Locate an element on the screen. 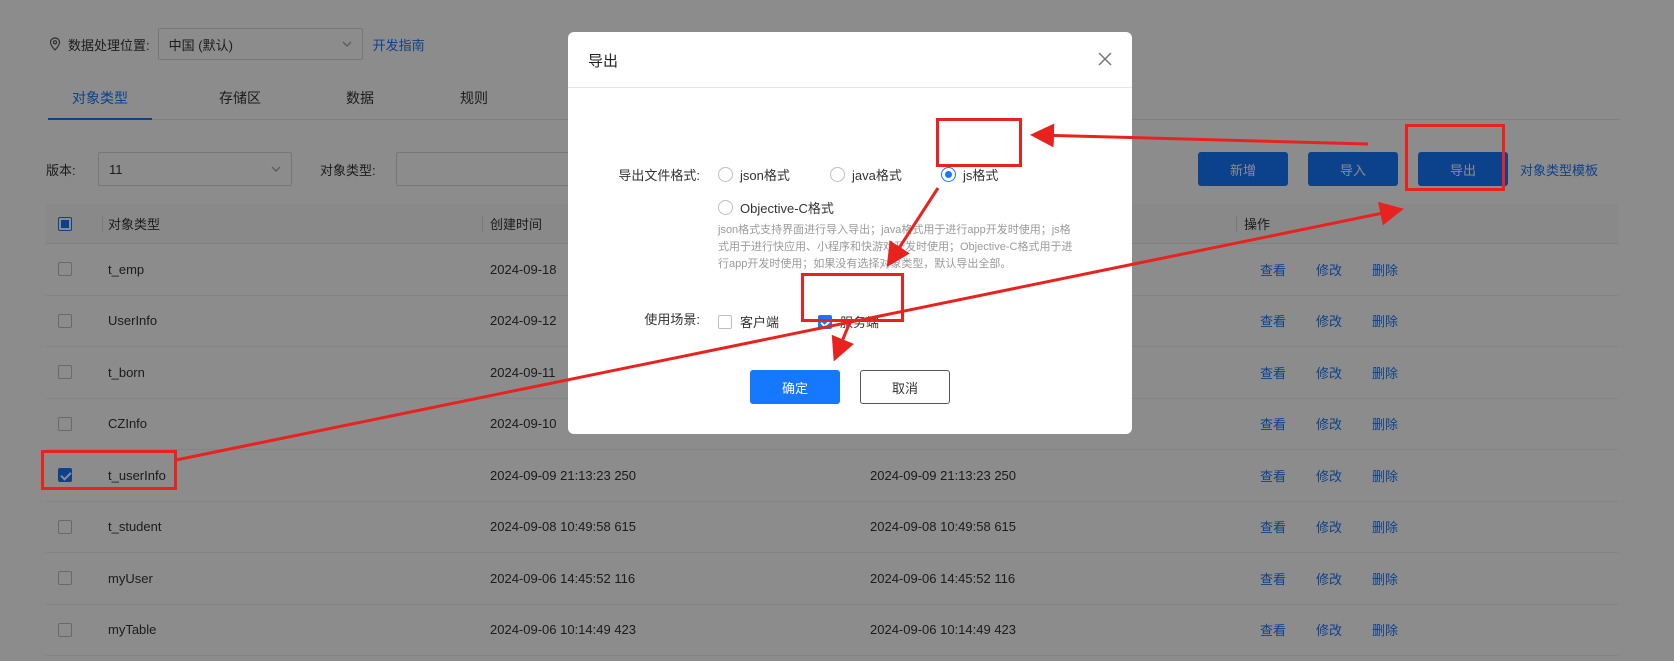  arrow-export-to-js is located at coordinates (1199, 135).